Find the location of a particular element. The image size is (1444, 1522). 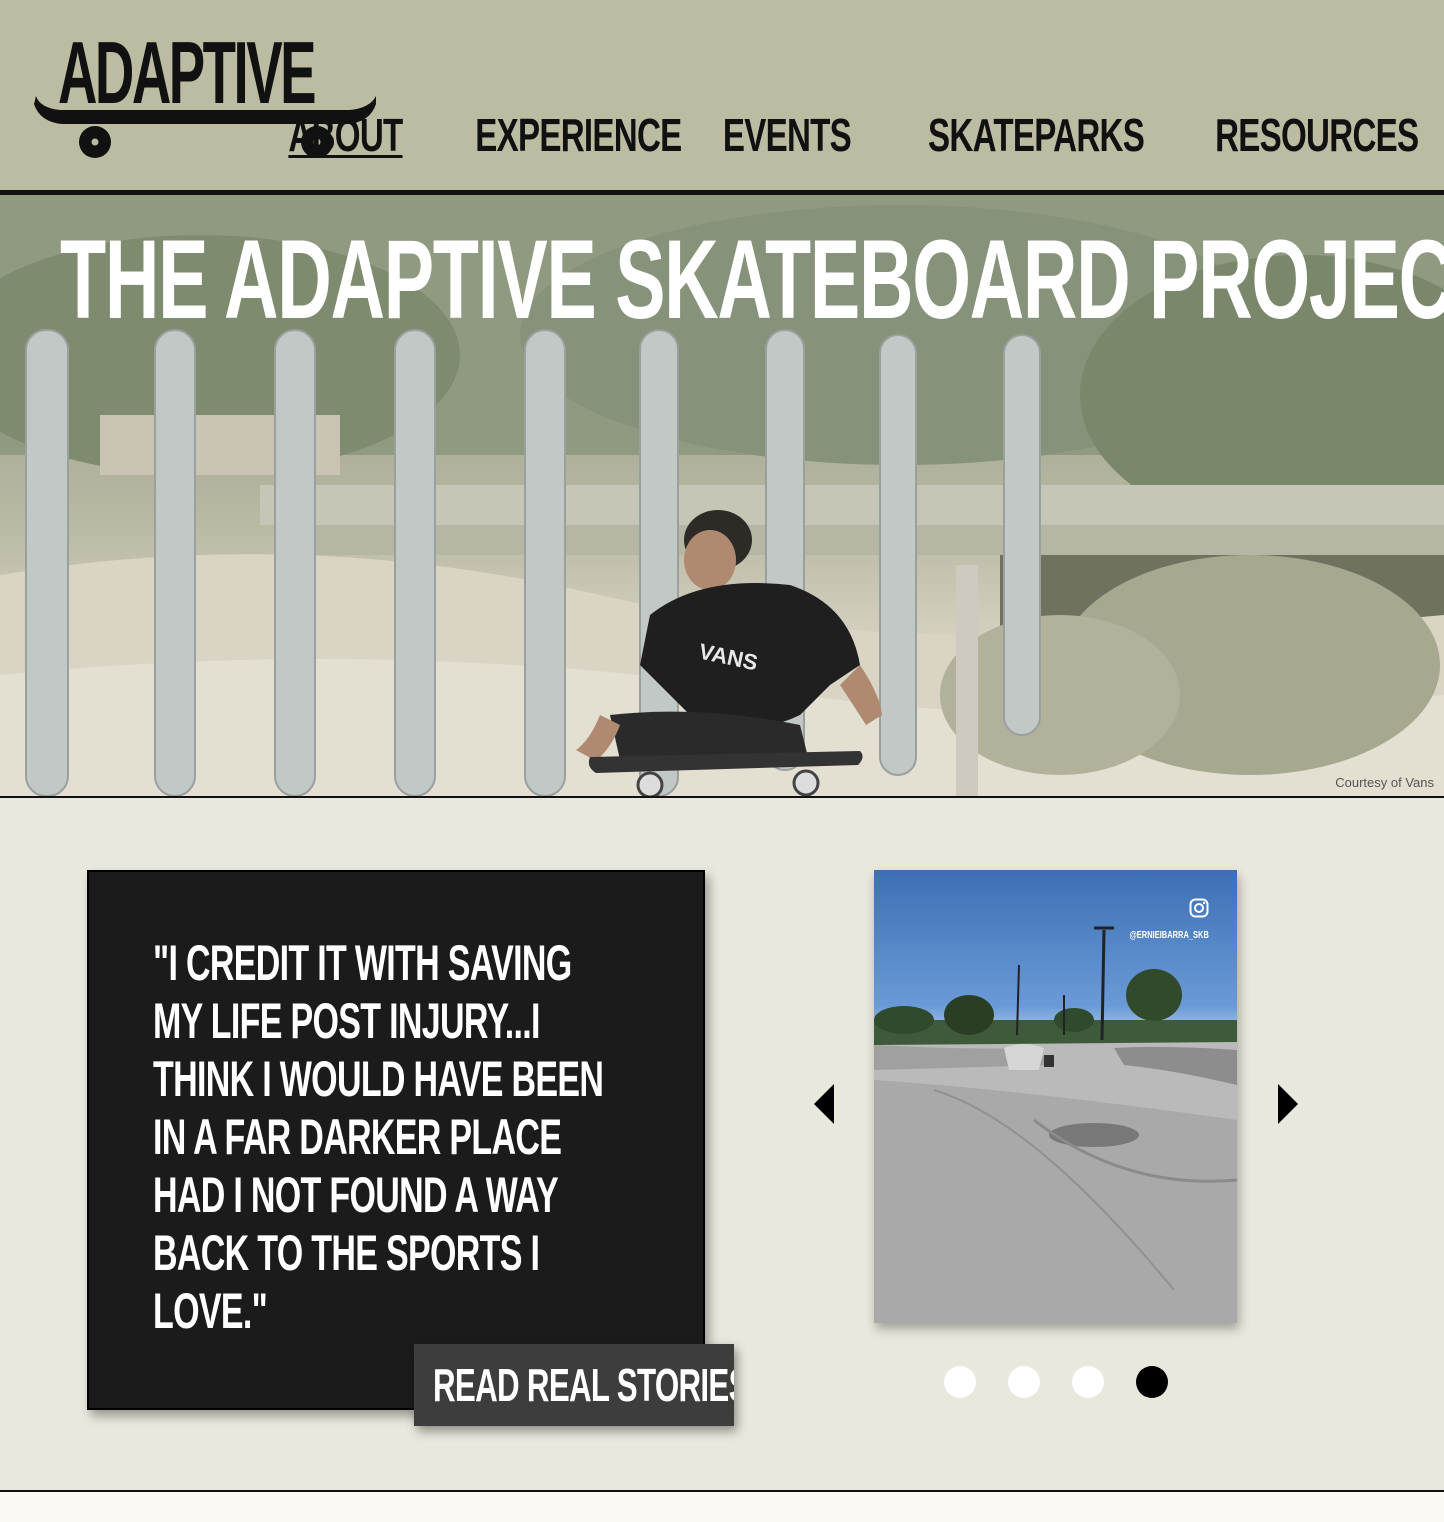

hero-title: THE ADAPTIVE SKATEBOARD PROJECT is located at coordinates (752, 279).